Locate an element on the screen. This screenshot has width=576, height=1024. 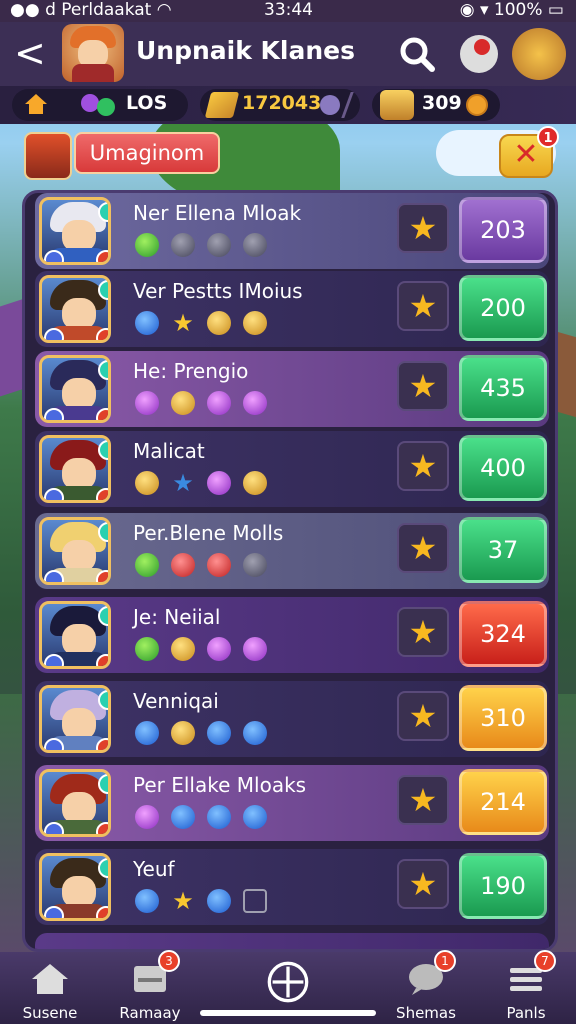
notification-dot is located at coordinates (482, 47).